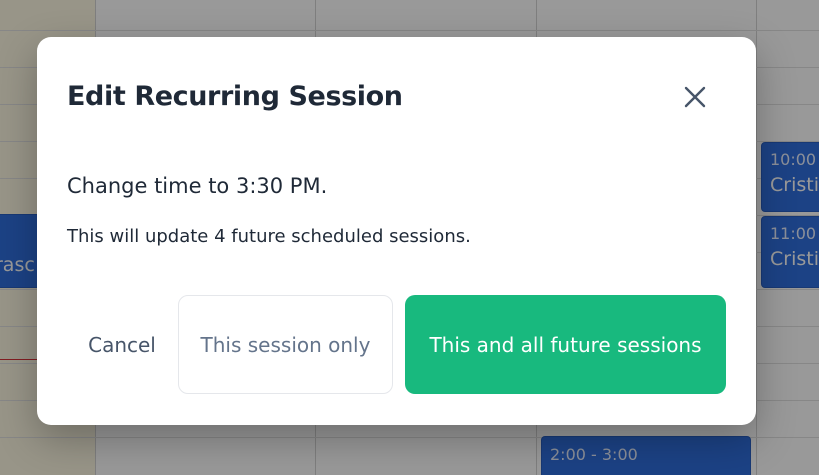 This screenshot has width=819, height=475. I want to click on close-icon, so click(695, 97).